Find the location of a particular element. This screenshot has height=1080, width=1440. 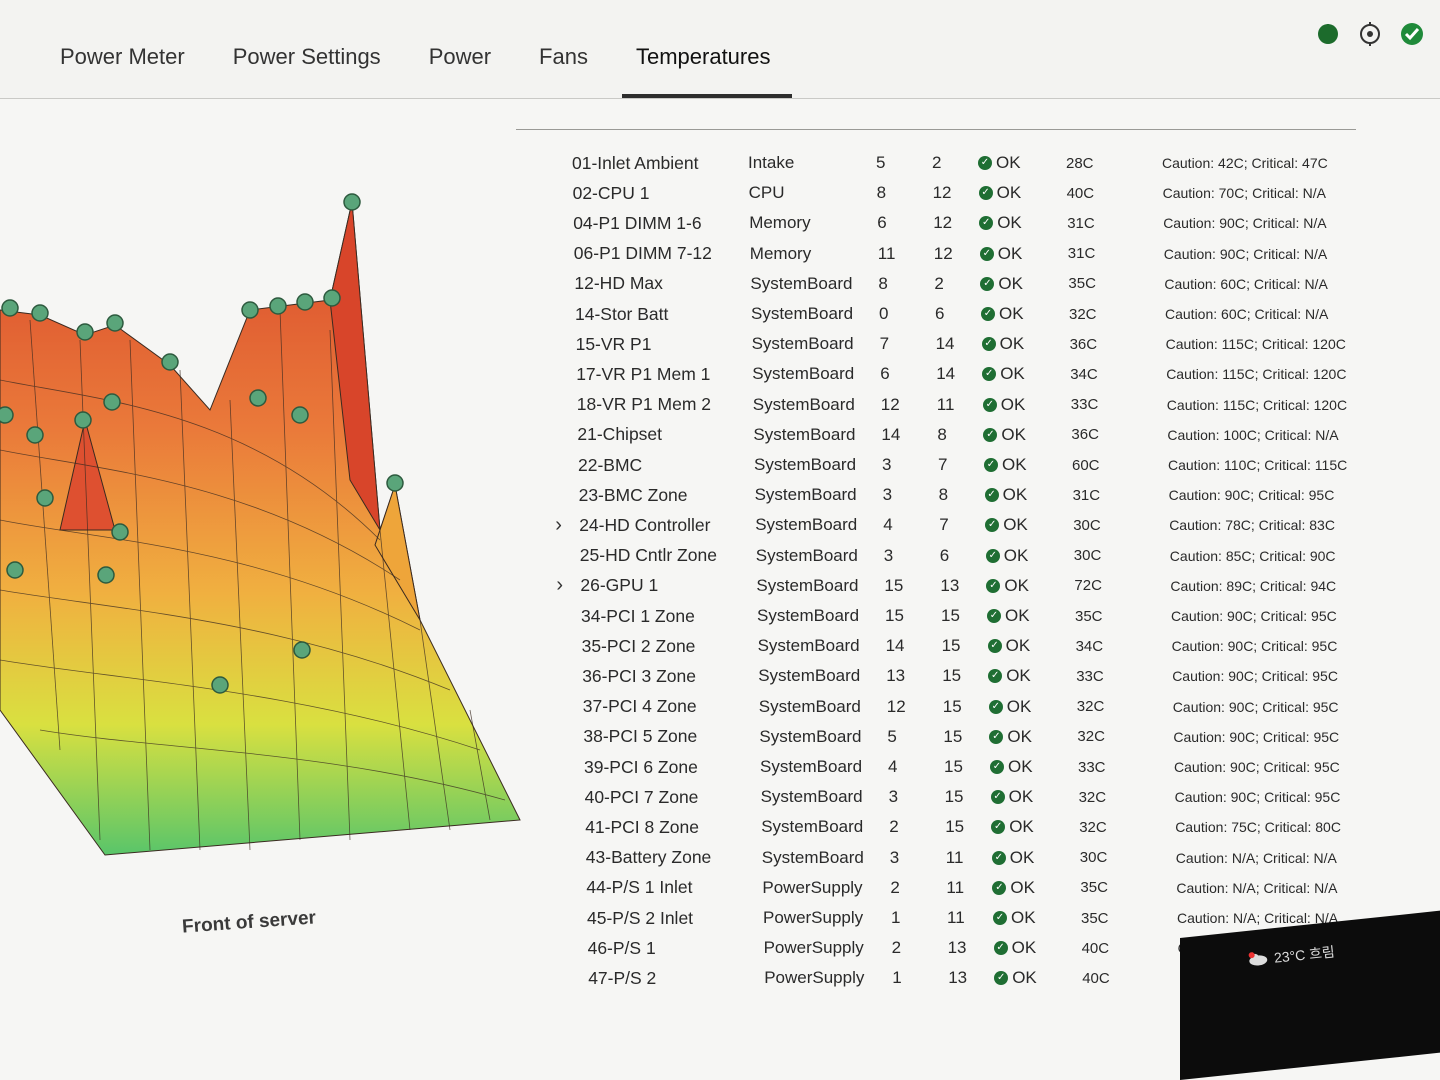

tab-fans: Fans is located at coordinates (567, 64).